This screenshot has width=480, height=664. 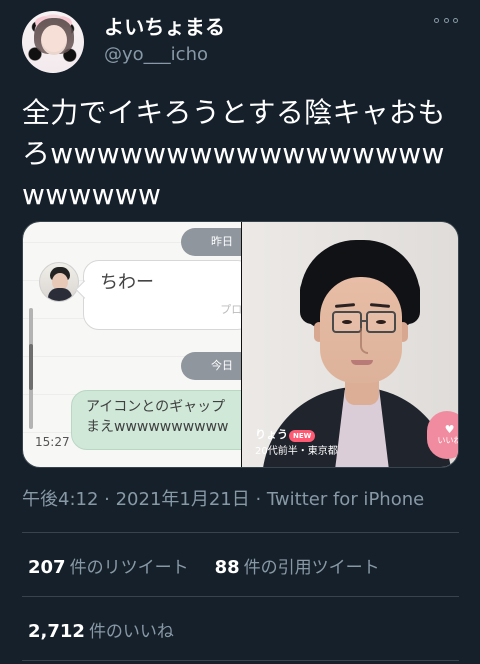 I want to click on chat-scrollbar, so click(x=31, y=368).